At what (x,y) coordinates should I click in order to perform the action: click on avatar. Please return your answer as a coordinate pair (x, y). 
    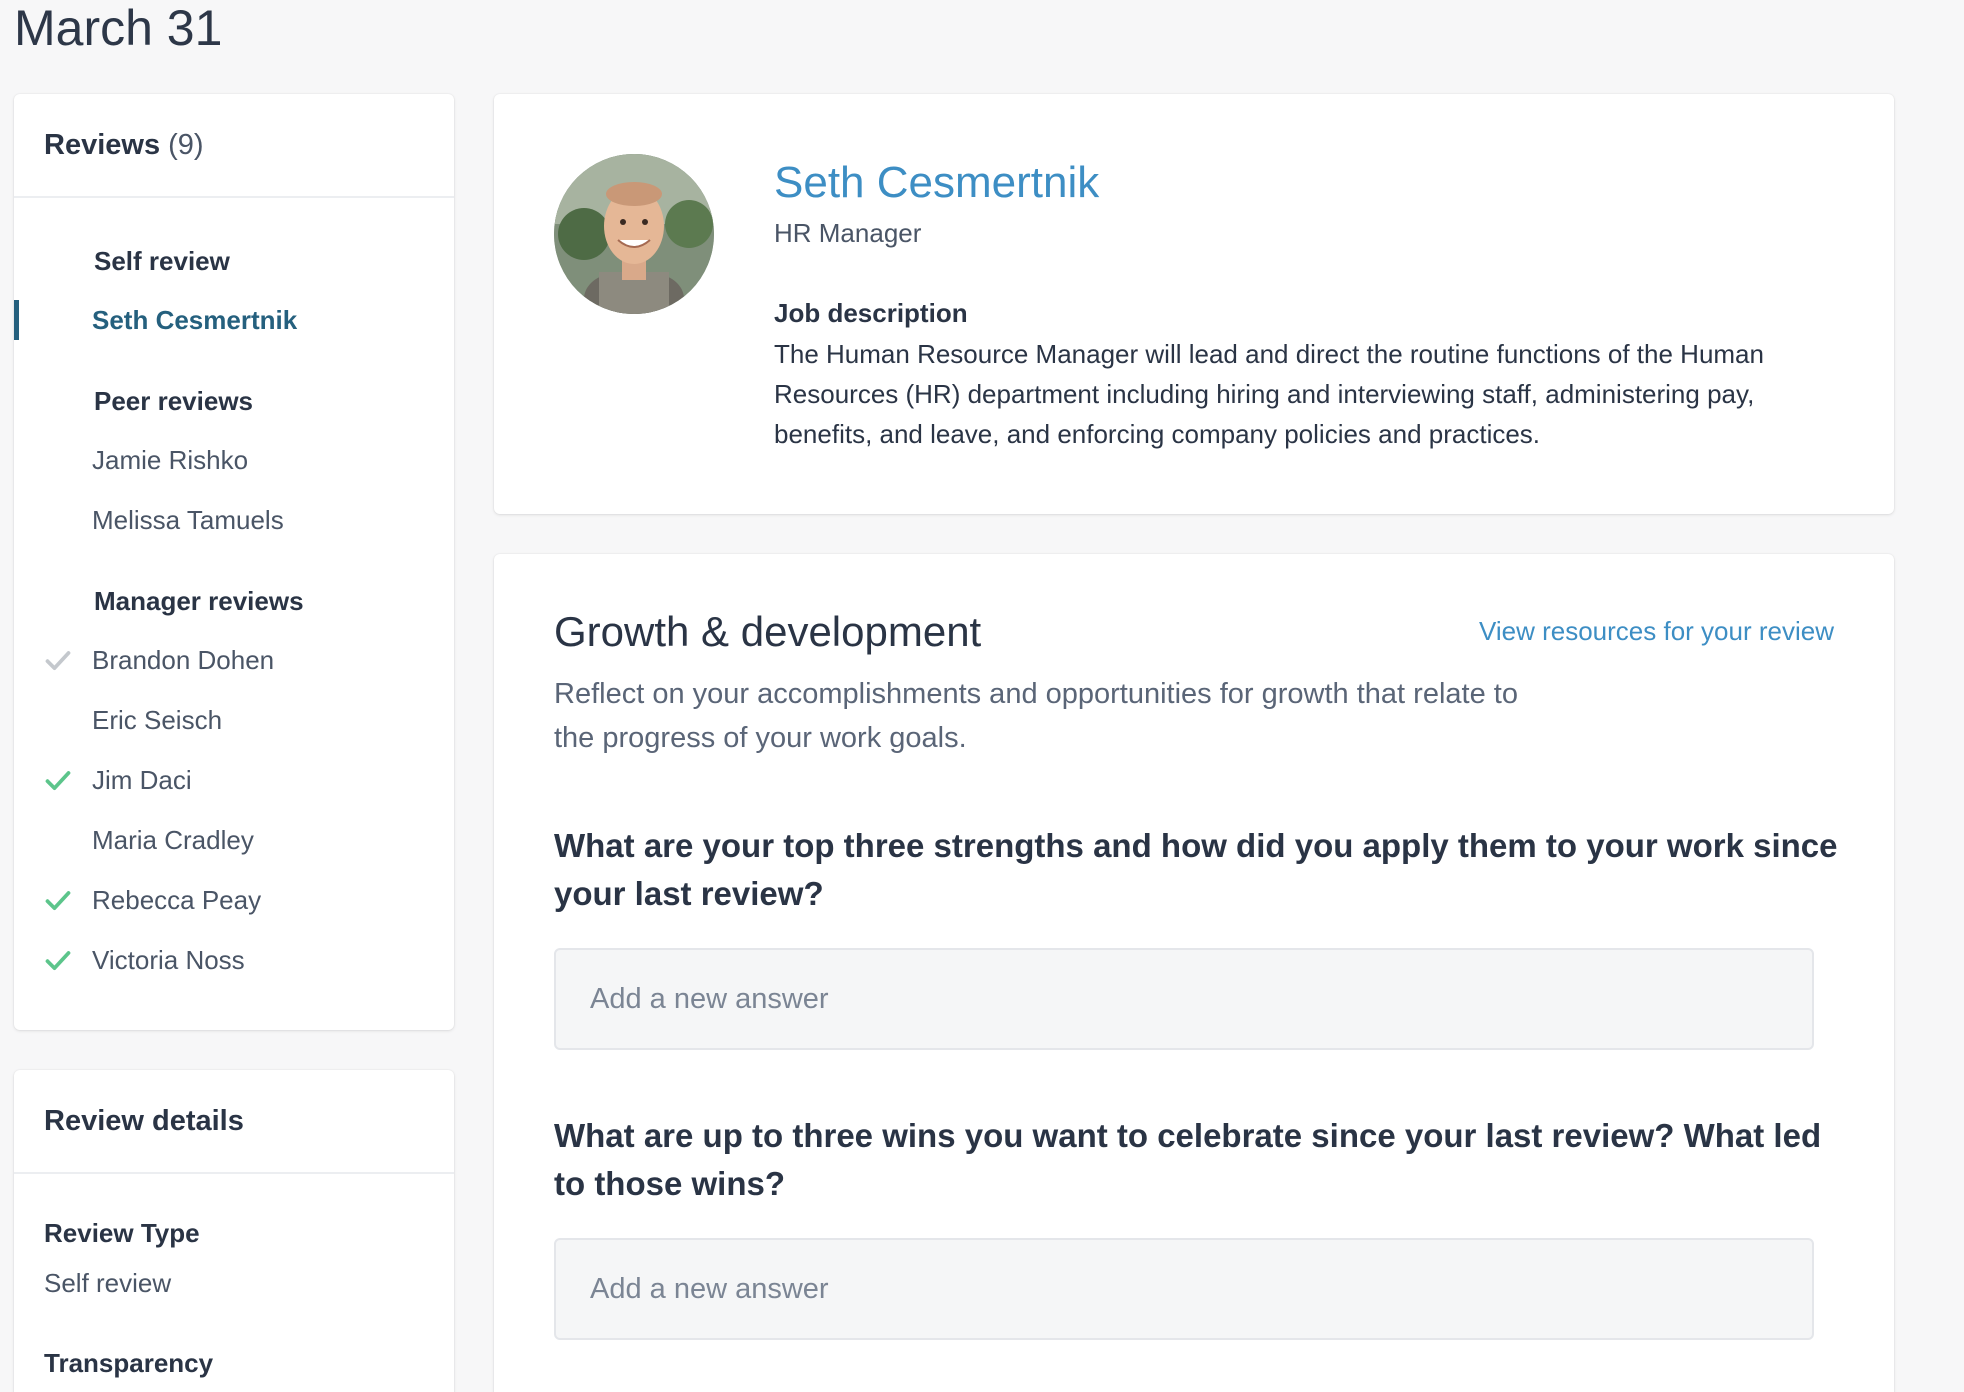
    Looking at the image, I should click on (634, 234).